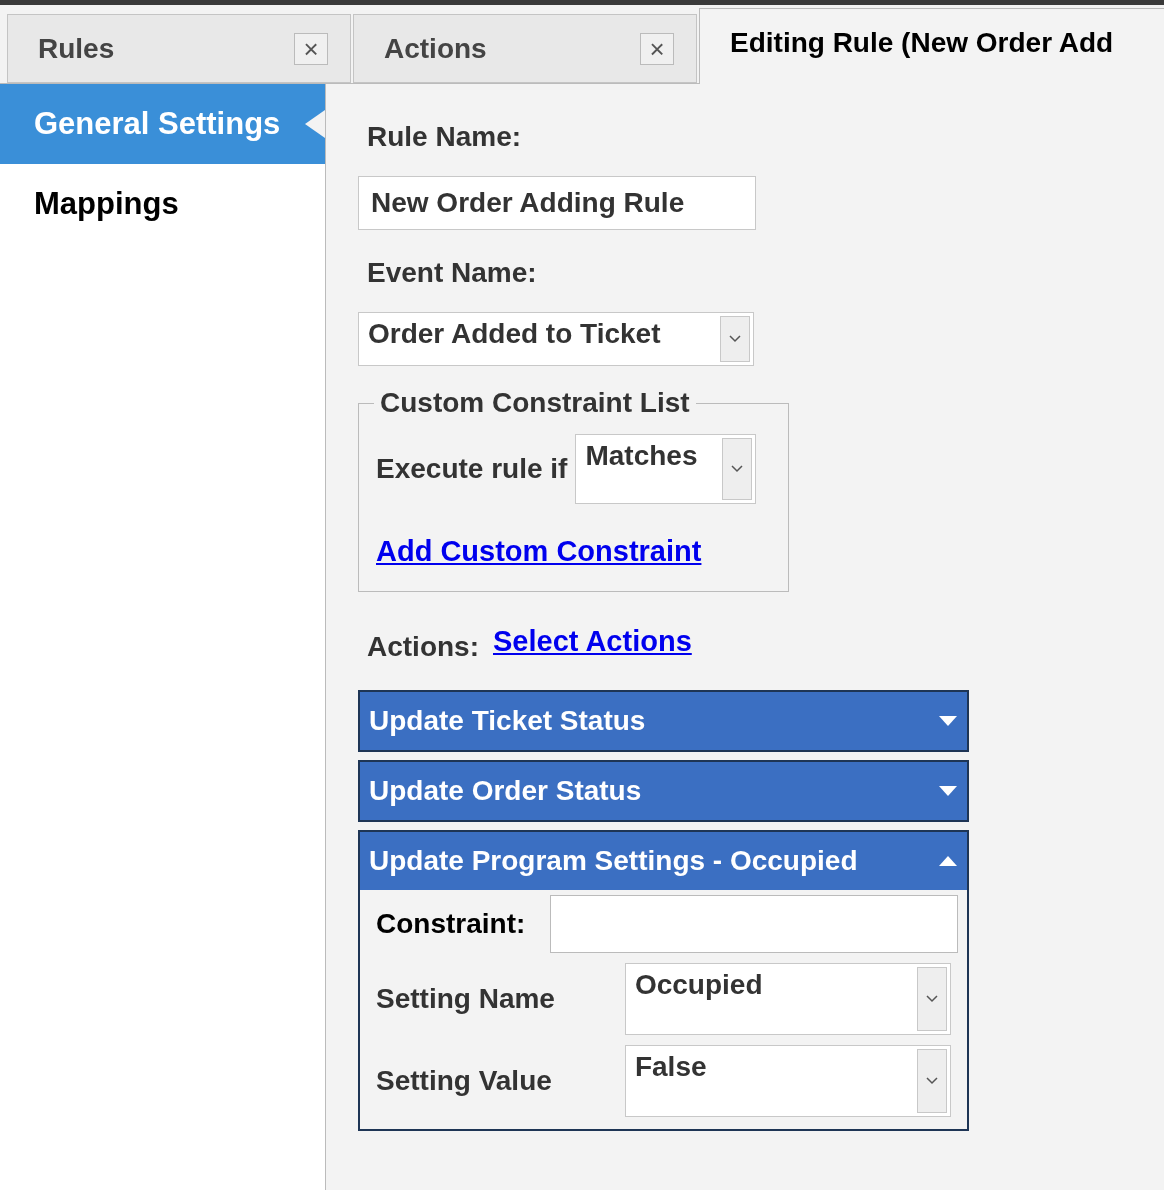 This screenshot has height=1190, width=1164. Describe the element at coordinates (557, 203) in the screenshot. I see `text-field: New Order Adding Rule` at that location.